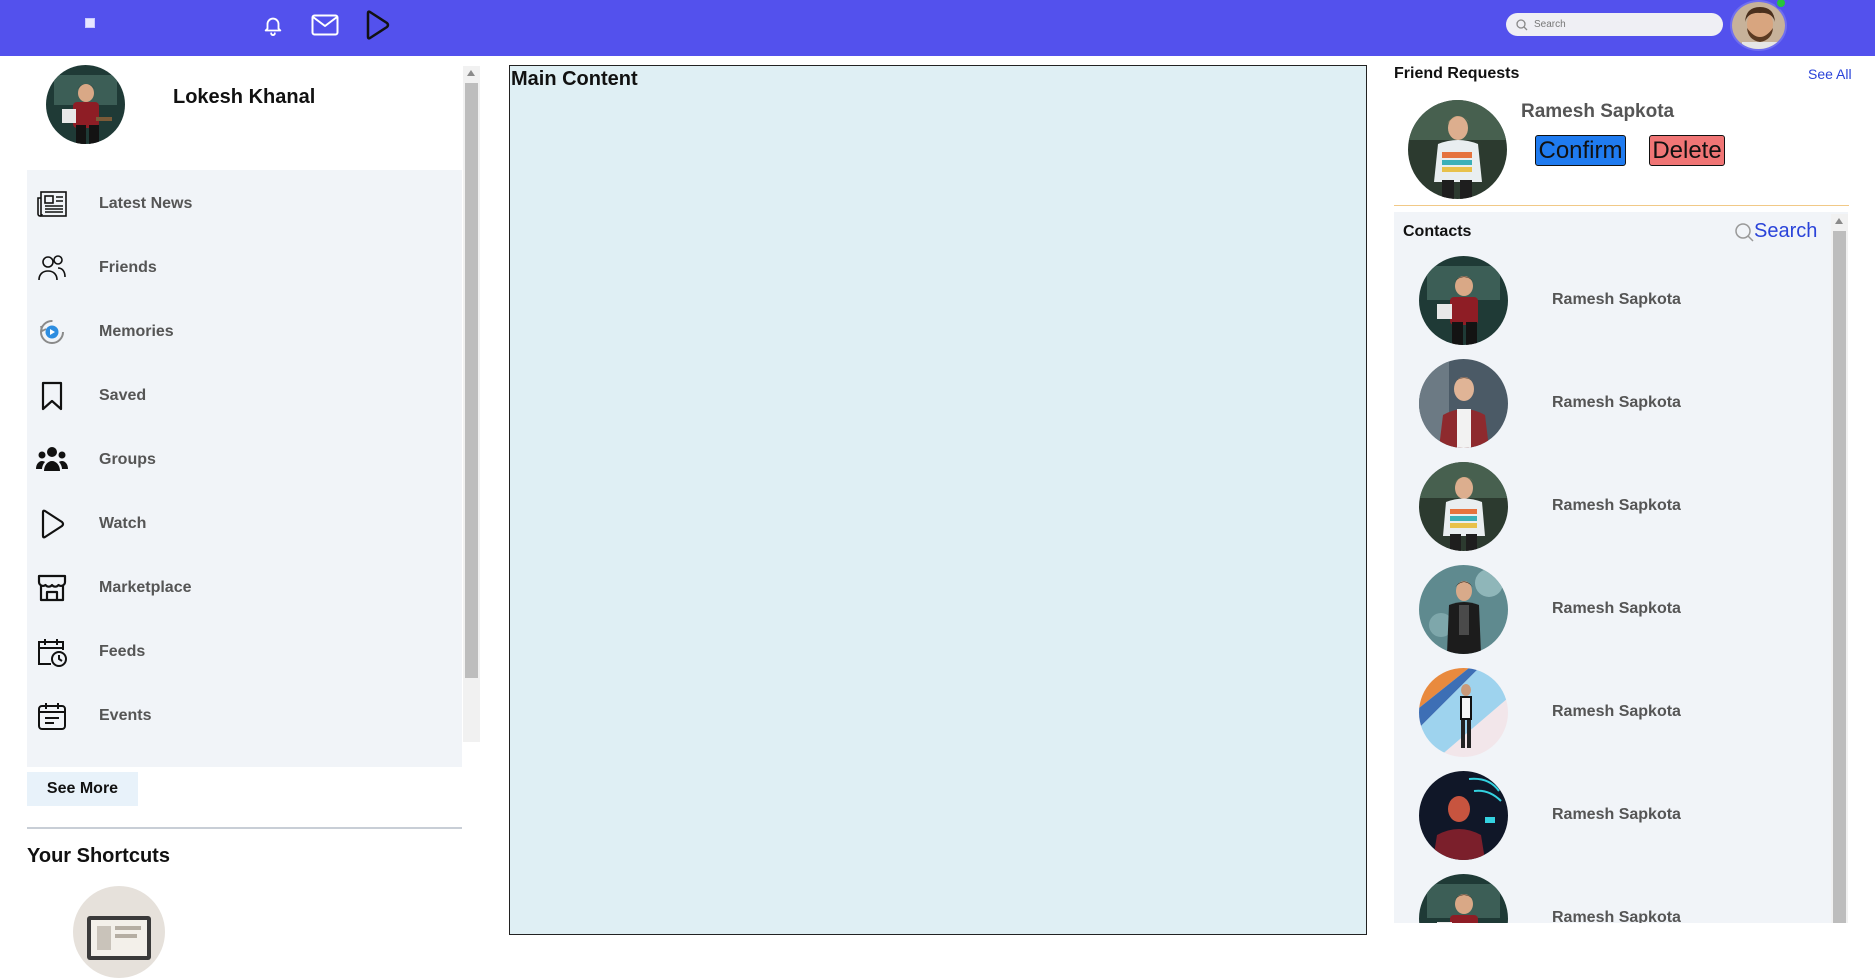  Describe the element at coordinates (244, 588) in the screenshot. I see `sidebar-item-marketplace: Marketplace` at that location.